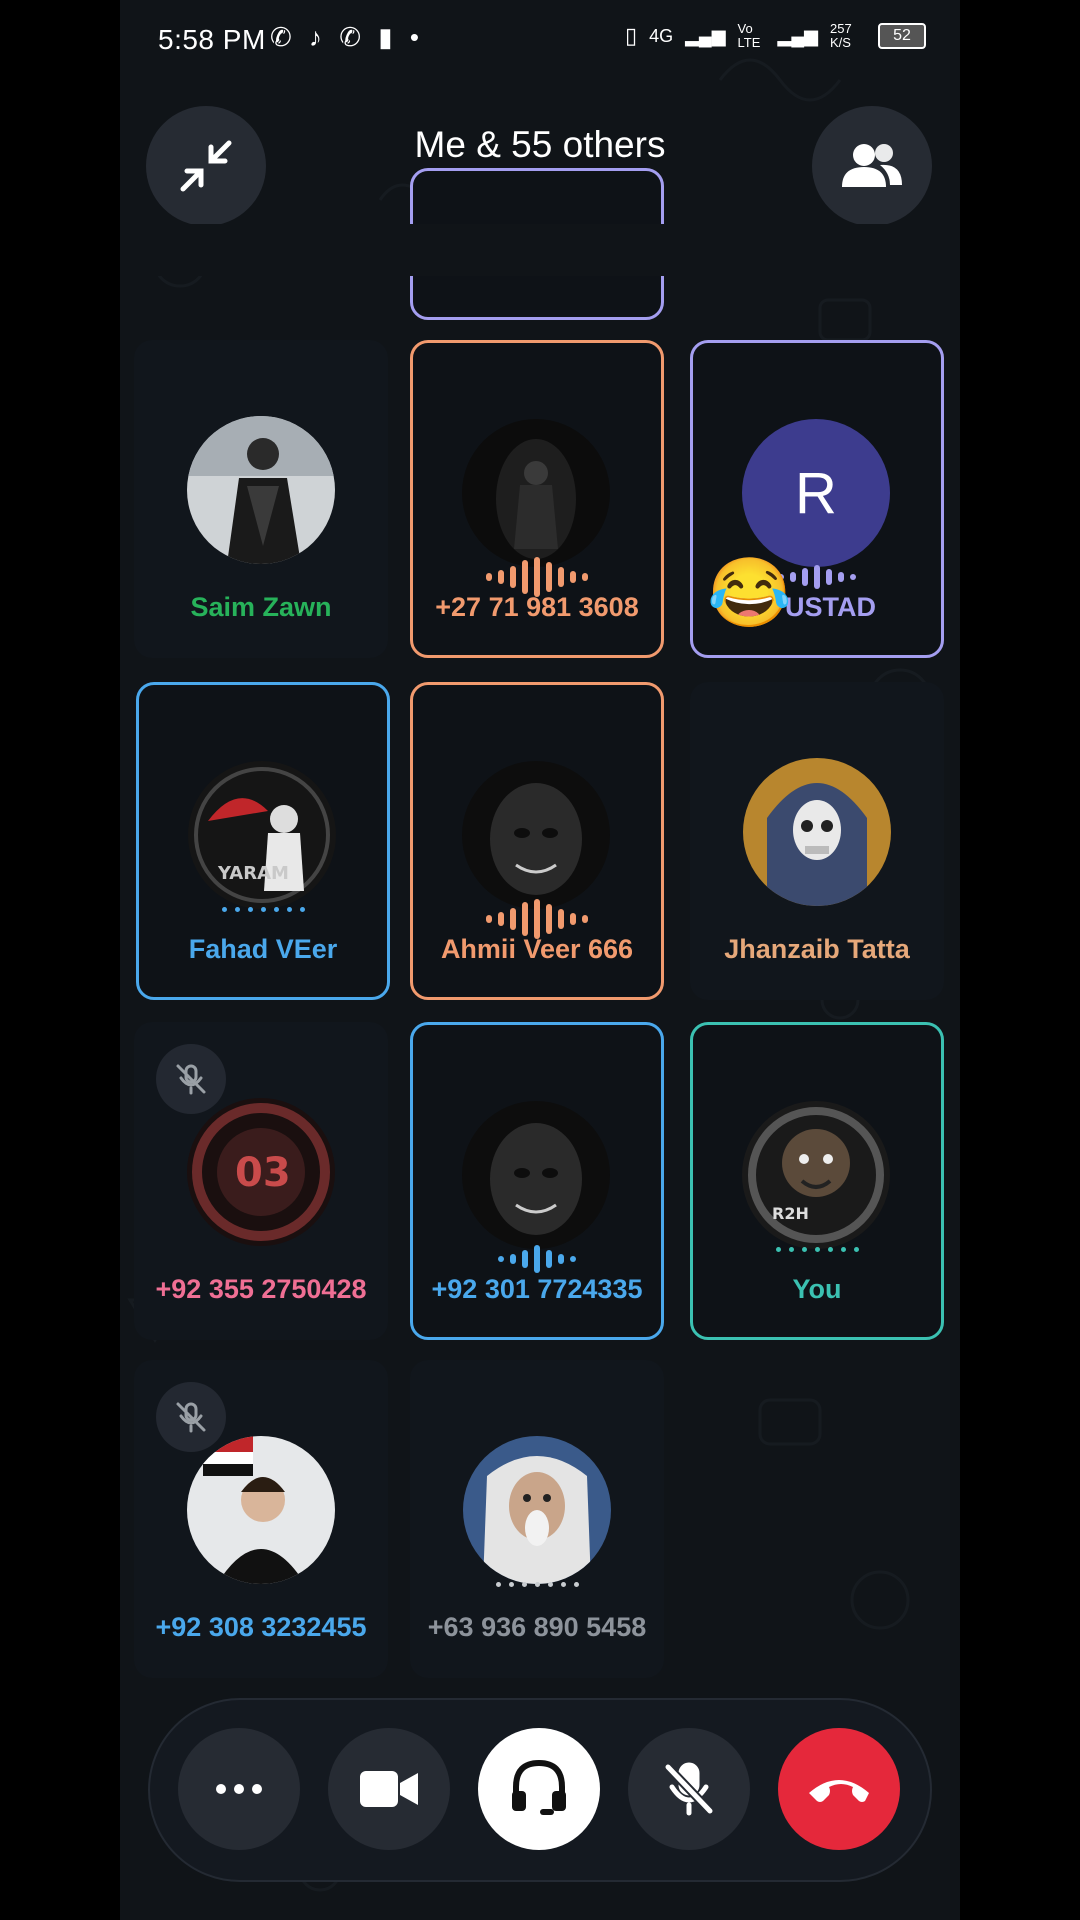 This screenshot has height=1920, width=1080. I want to click on notification-icons: ✆ ♪ ✆ ▮ •, so click(349, 37).